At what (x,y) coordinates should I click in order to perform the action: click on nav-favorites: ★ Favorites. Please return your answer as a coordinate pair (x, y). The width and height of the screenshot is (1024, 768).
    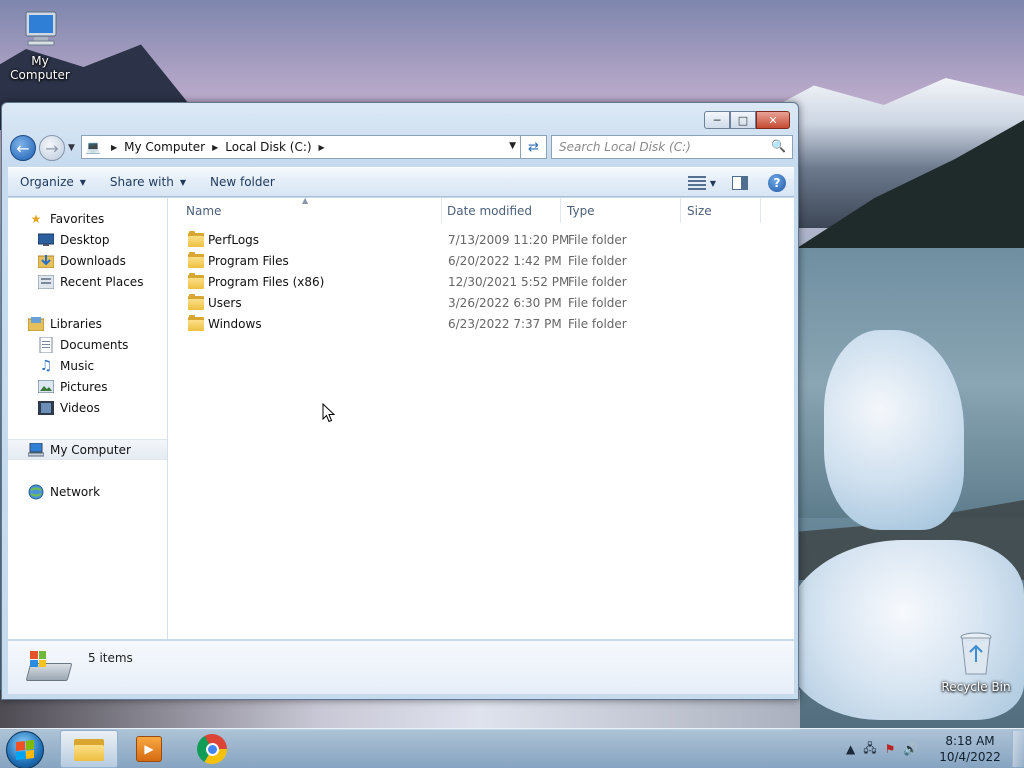
    Looking at the image, I should click on (87, 218).